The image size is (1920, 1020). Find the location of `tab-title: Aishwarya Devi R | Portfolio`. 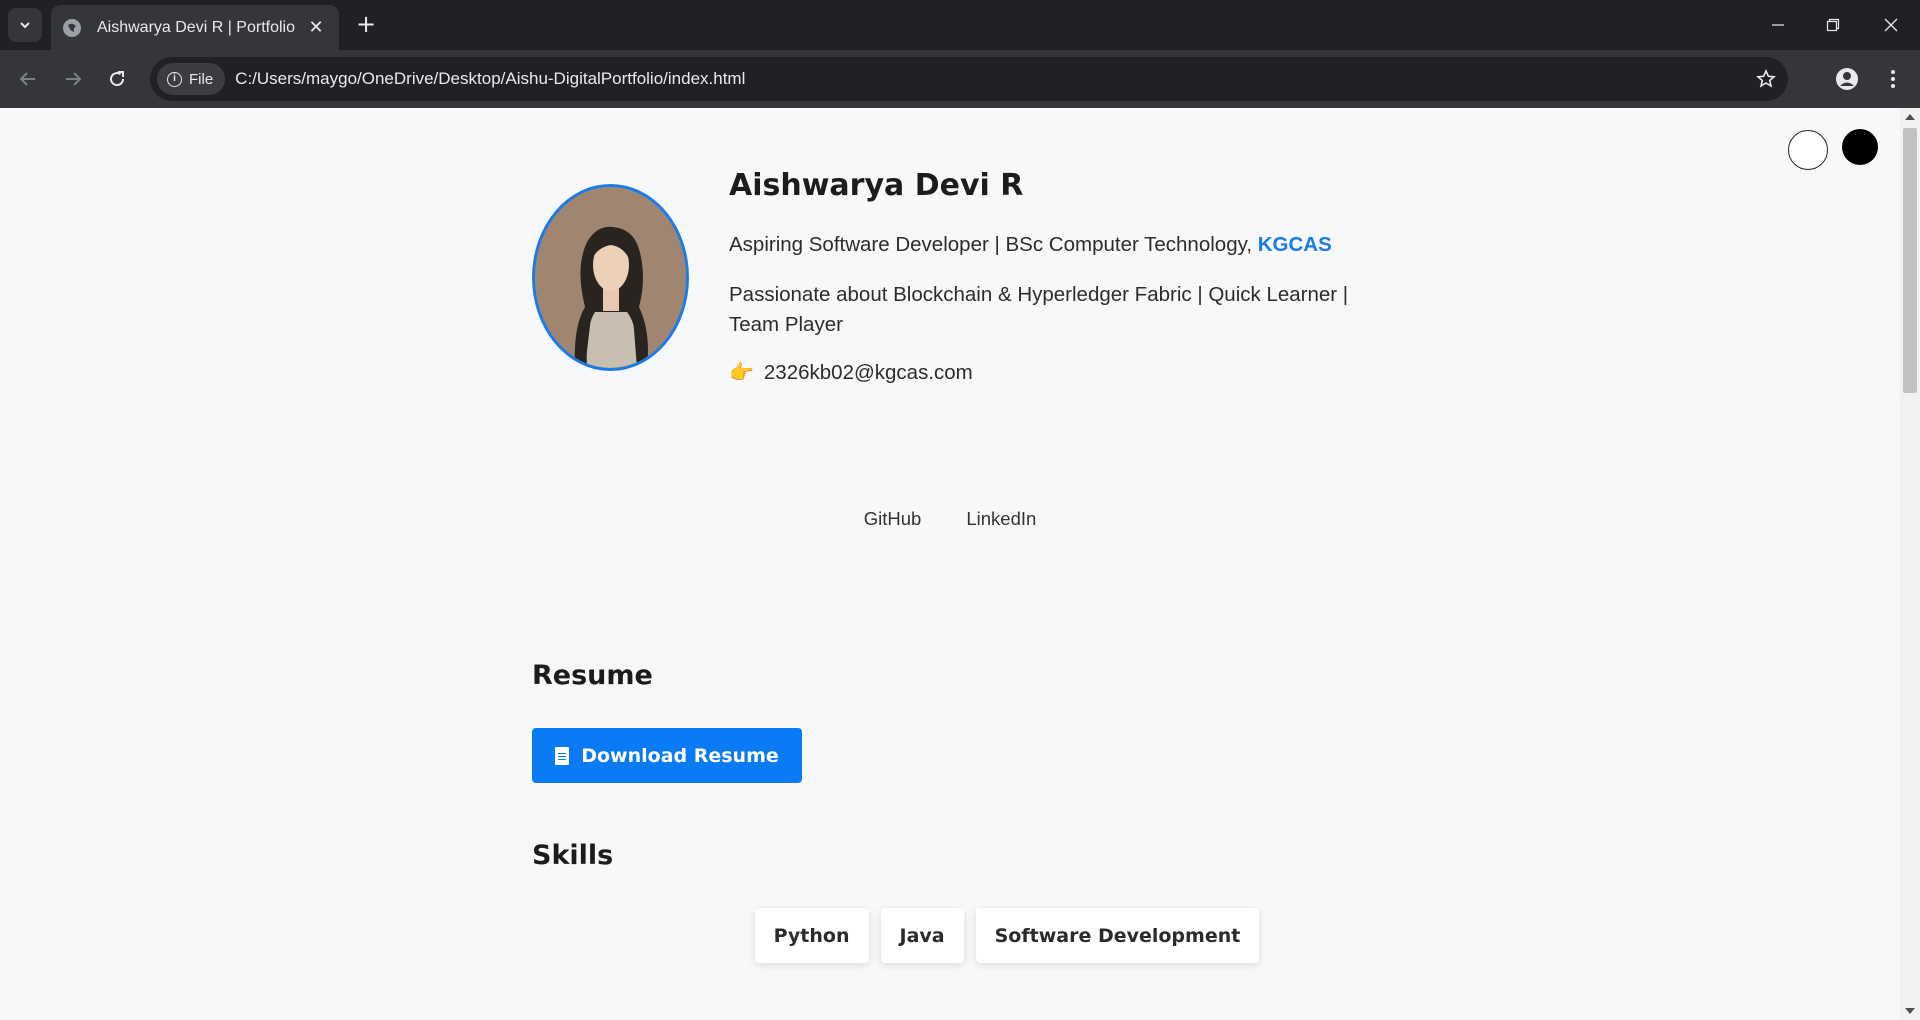

tab-title: Aishwarya Devi R | Portfolio is located at coordinates (196, 27).